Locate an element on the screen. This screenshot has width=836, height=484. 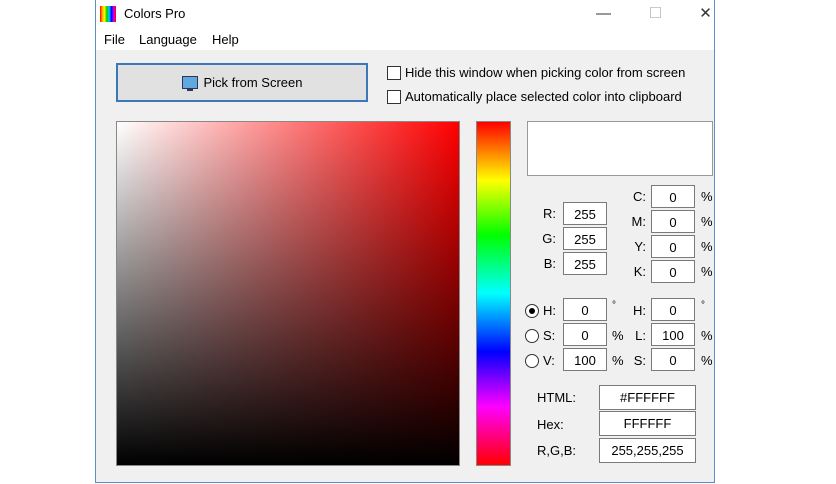
hsl-h-label: H: is located at coordinates (639, 310).